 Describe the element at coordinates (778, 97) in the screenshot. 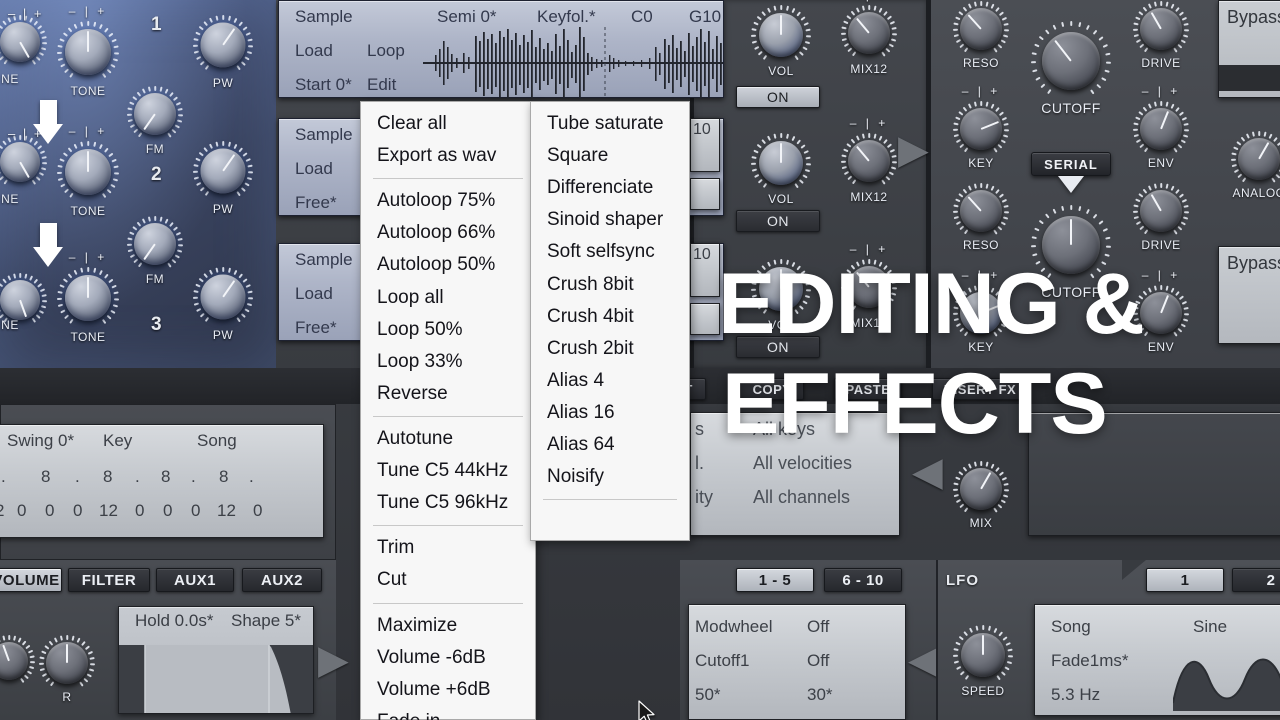

I see `mixer-on-button-1: ON` at that location.